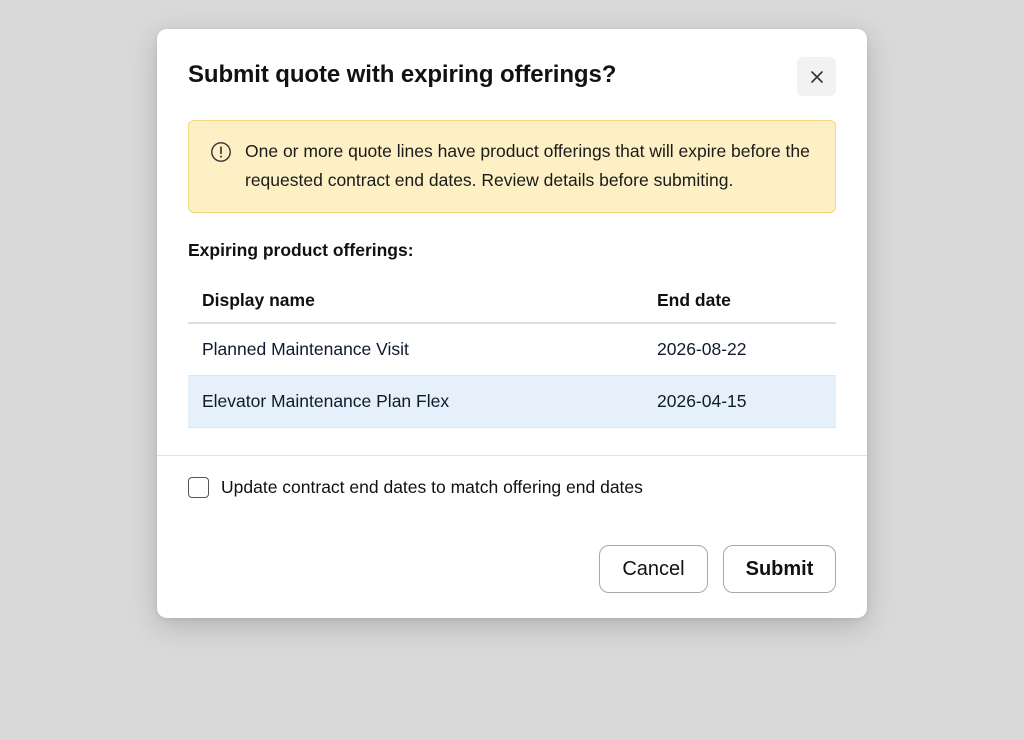 Image resolution: width=1024 pixels, height=740 pixels. What do you see at coordinates (702, 349) in the screenshot?
I see `row-end-date: 2026-08-22` at bounding box center [702, 349].